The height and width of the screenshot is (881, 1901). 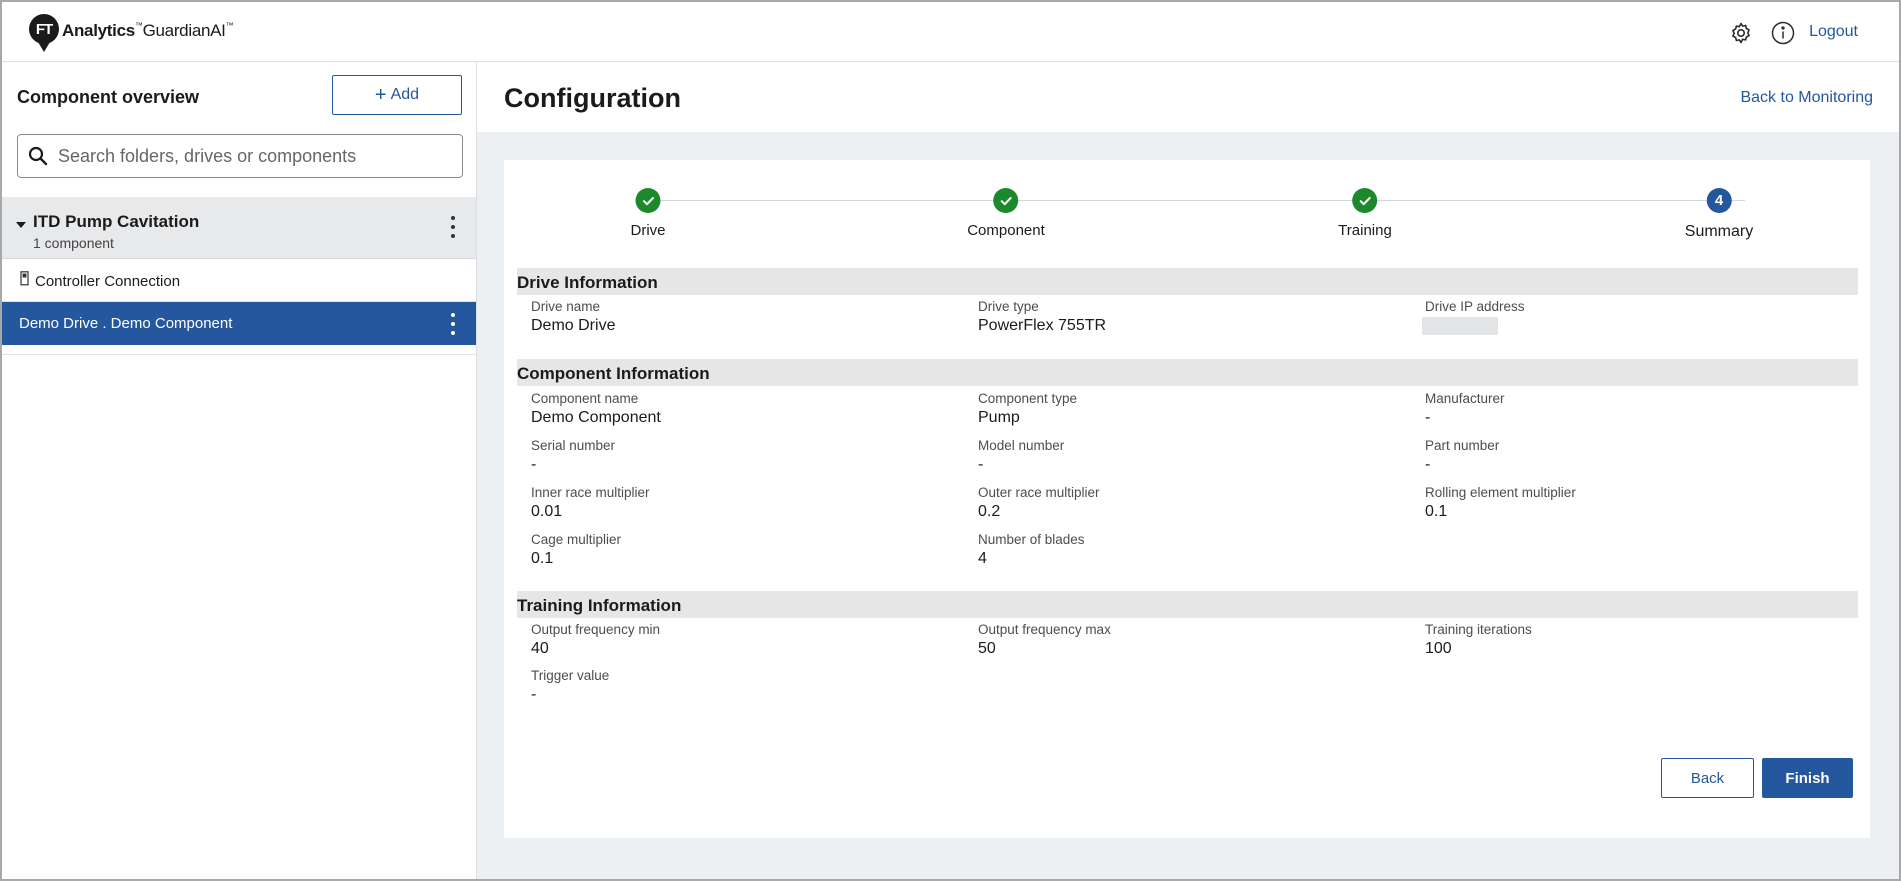 What do you see at coordinates (1475, 306) in the screenshot?
I see `field-label: Drive IP address` at bounding box center [1475, 306].